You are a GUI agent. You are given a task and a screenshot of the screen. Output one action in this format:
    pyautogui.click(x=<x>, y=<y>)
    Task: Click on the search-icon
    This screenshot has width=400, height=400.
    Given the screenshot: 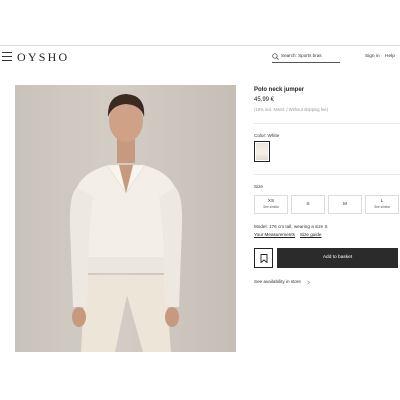 What is the action you would take?
    pyautogui.click(x=275, y=56)
    